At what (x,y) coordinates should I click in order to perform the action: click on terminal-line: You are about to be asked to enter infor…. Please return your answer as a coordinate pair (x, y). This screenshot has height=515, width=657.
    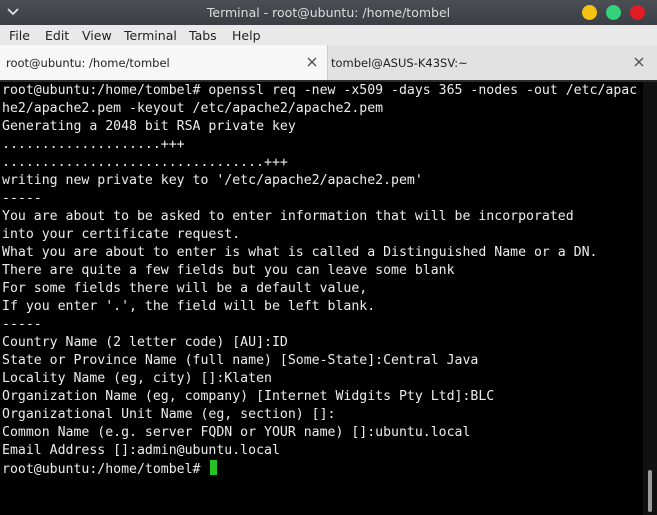
    Looking at the image, I should click on (288, 216).